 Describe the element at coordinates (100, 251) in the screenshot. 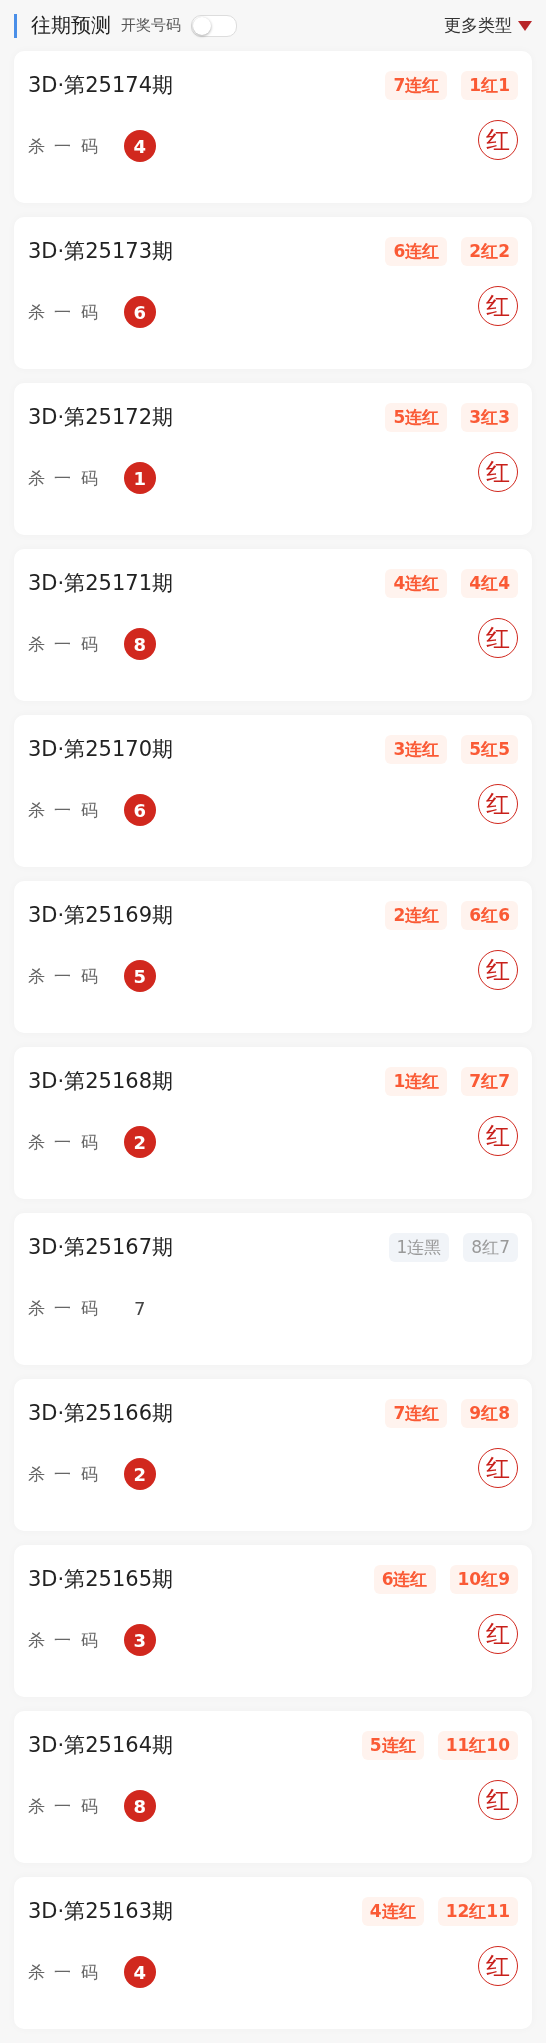

I see `period-title: 3D·第25173期` at that location.